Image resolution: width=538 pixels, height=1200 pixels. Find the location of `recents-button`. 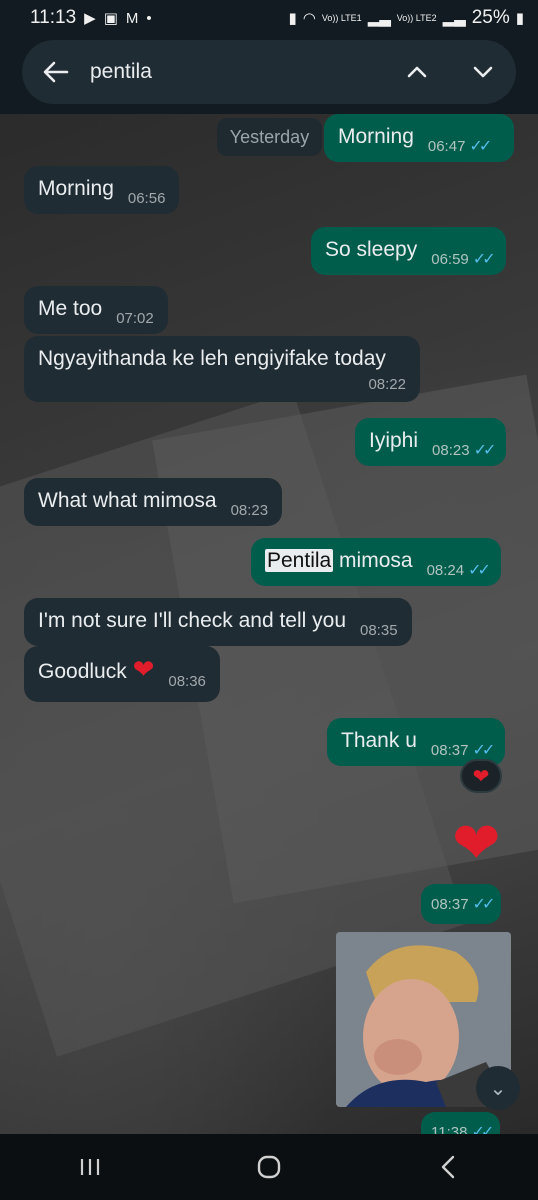

recents-button is located at coordinates (90, 1167).